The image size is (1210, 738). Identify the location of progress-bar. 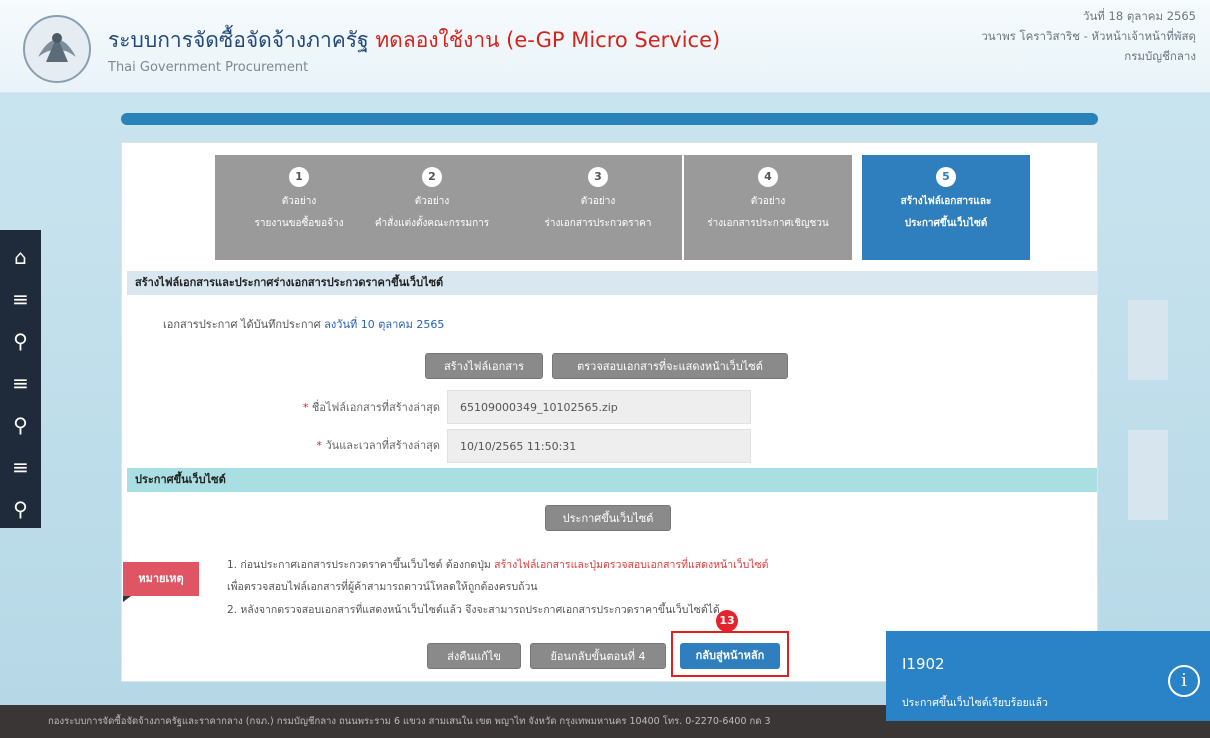
(609, 119).